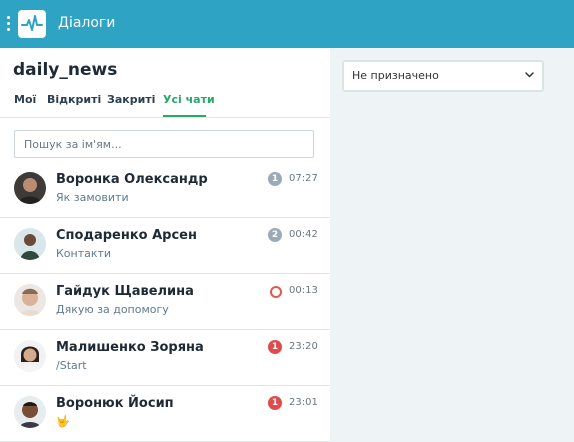 The width and height of the screenshot is (574, 442). Describe the element at coordinates (130, 347) in the screenshot. I see `chat-name: Малишенко Зоряна` at that location.